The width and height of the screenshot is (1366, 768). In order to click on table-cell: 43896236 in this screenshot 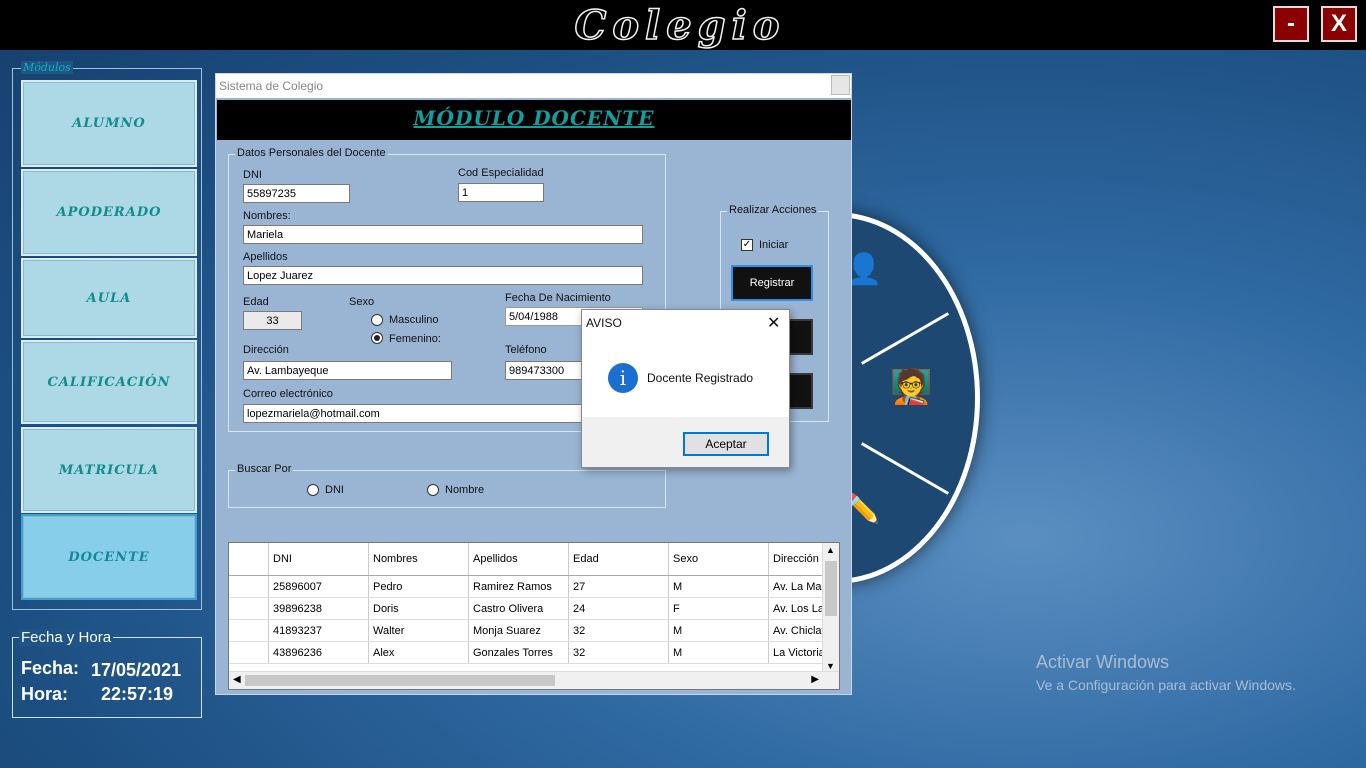, I will do `click(319, 652)`.